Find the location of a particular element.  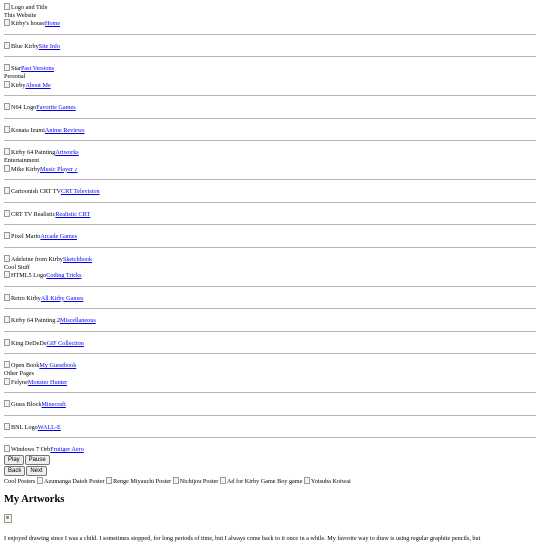

nav-item-artworks: Kirby 64 PaintingArtworks is located at coordinates (270, 152).